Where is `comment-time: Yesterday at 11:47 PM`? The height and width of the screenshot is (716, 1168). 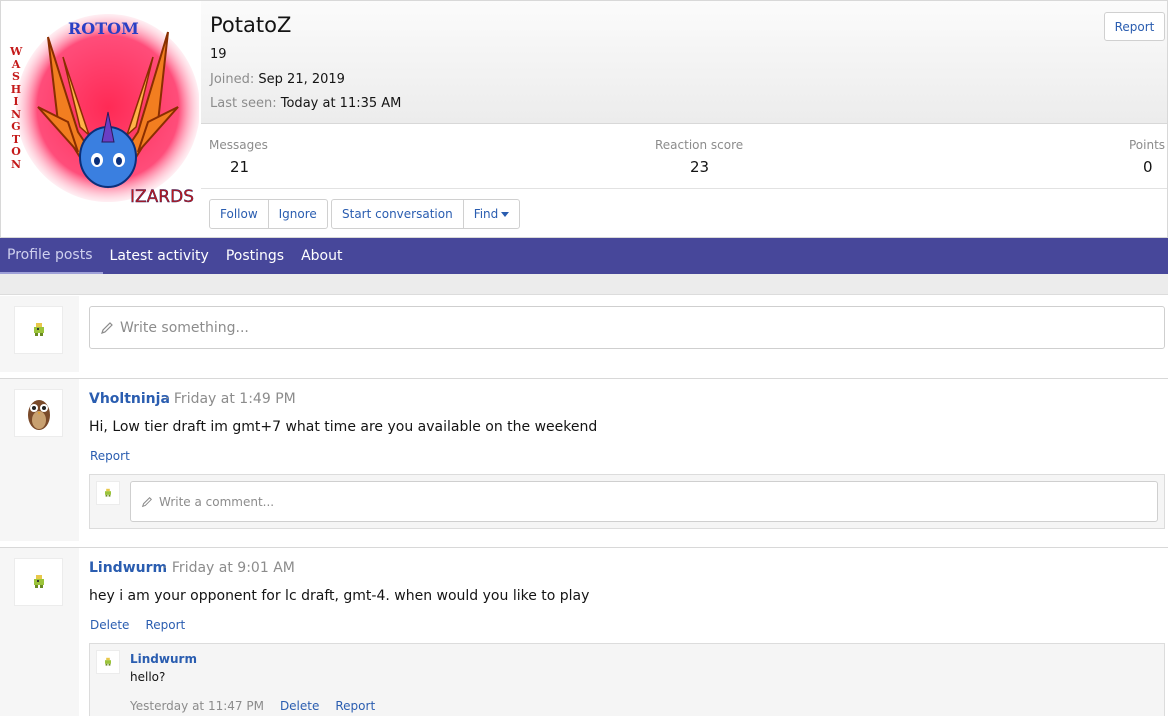
comment-time: Yesterday at 11:47 PM is located at coordinates (197, 706).